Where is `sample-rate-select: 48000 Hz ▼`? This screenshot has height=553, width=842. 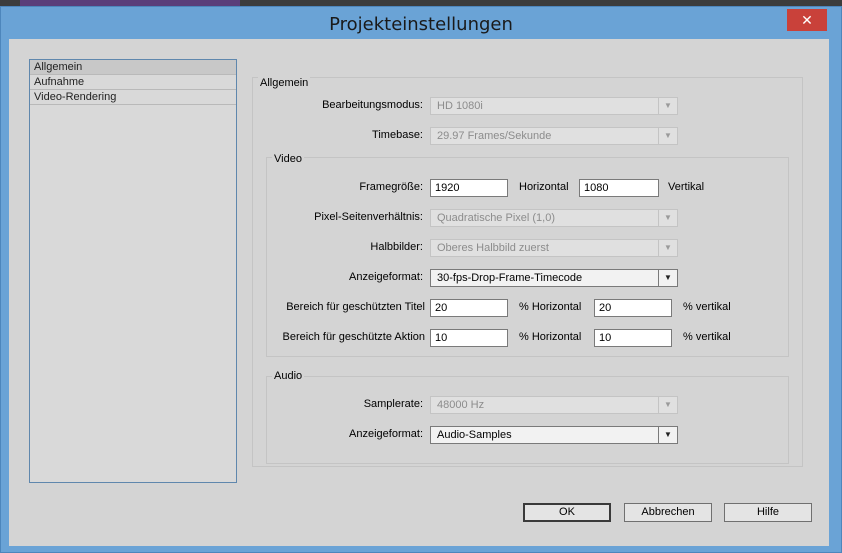
sample-rate-select: 48000 Hz ▼ is located at coordinates (554, 405).